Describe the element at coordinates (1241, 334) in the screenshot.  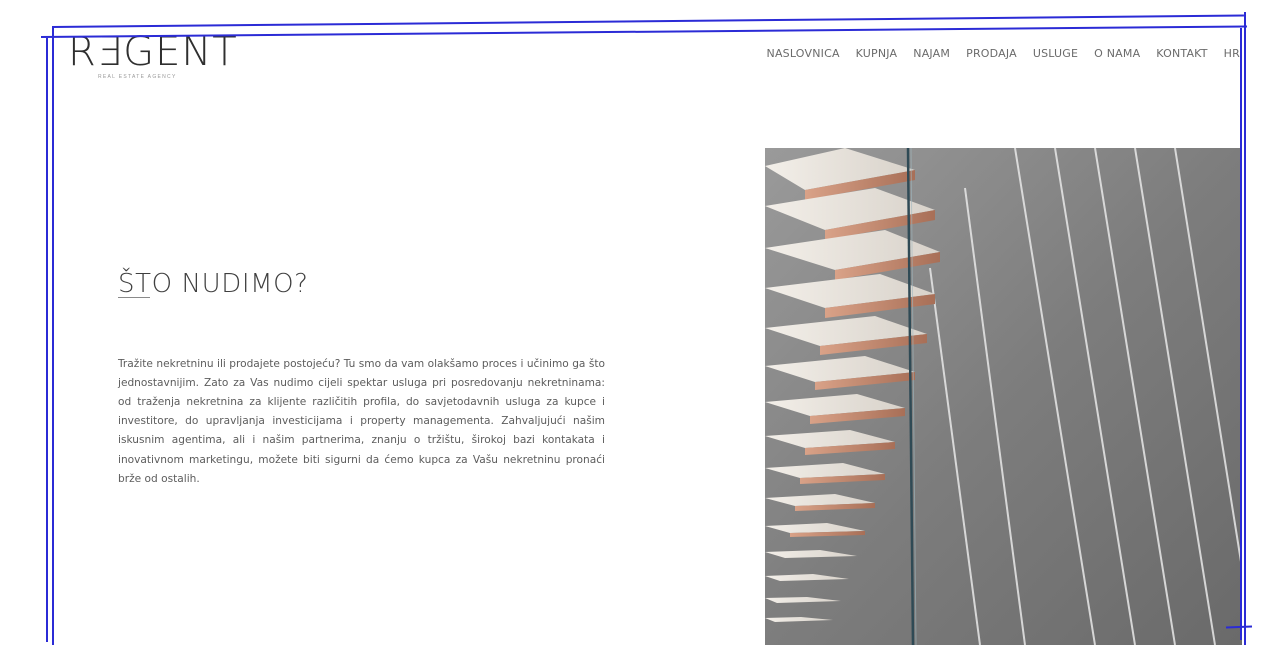
I see `frame-line-right-inner` at that location.